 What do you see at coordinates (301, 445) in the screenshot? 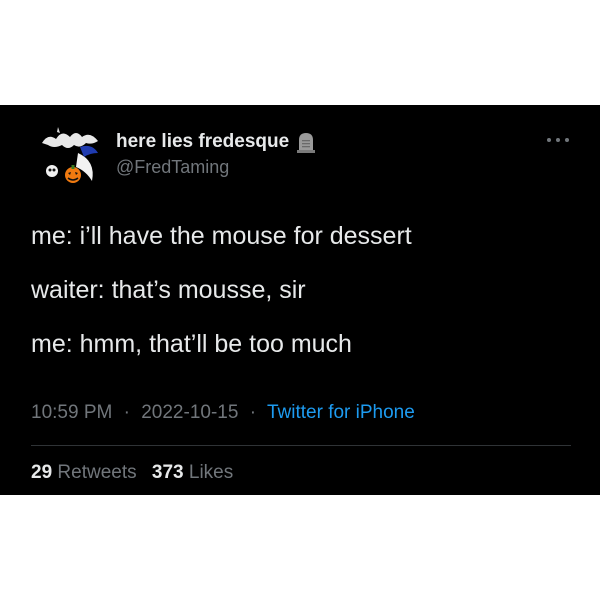
I see `divider` at bounding box center [301, 445].